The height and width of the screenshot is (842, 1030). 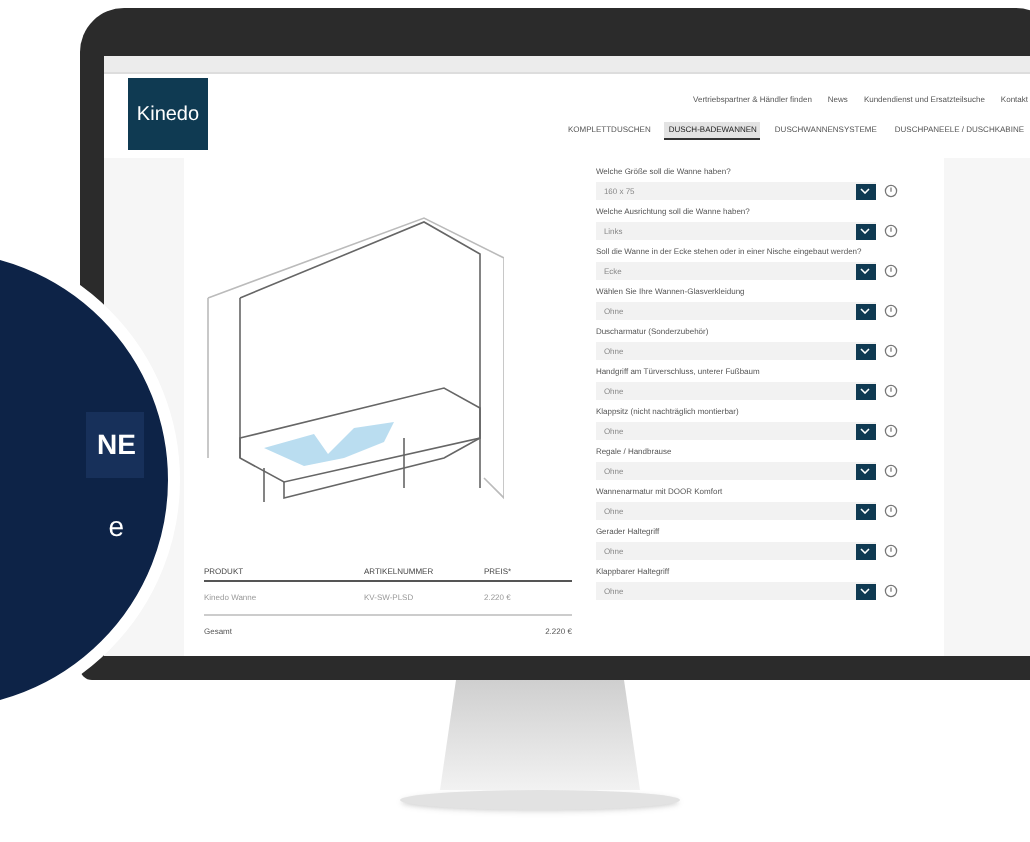 What do you see at coordinates (114, 445) in the screenshot?
I see `badge-heading: NE` at bounding box center [114, 445].